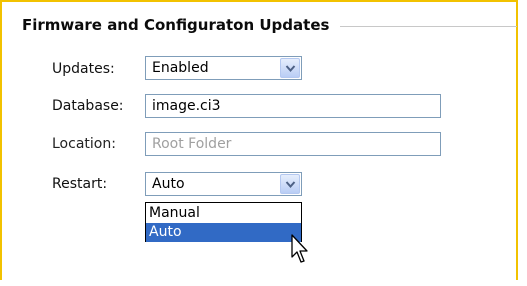 This screenshot has height=286, width=527. What do you see at coordinates (223, 184) in the screenshot?
I see `restart-select: Auto` at bounding box center [223, 184].